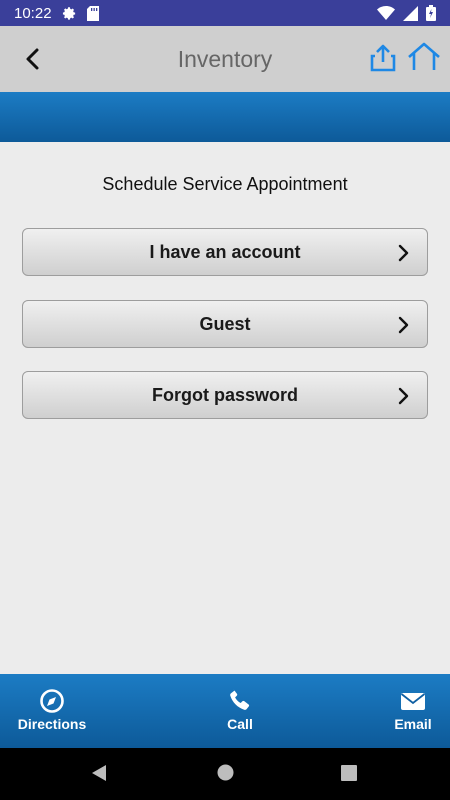 The height and width of the screenshot is (800, 450). What do you see at coordinates (225, 59) in the screenshot?
I see `app-bar: Inventory` at bounding box center [225, 59].